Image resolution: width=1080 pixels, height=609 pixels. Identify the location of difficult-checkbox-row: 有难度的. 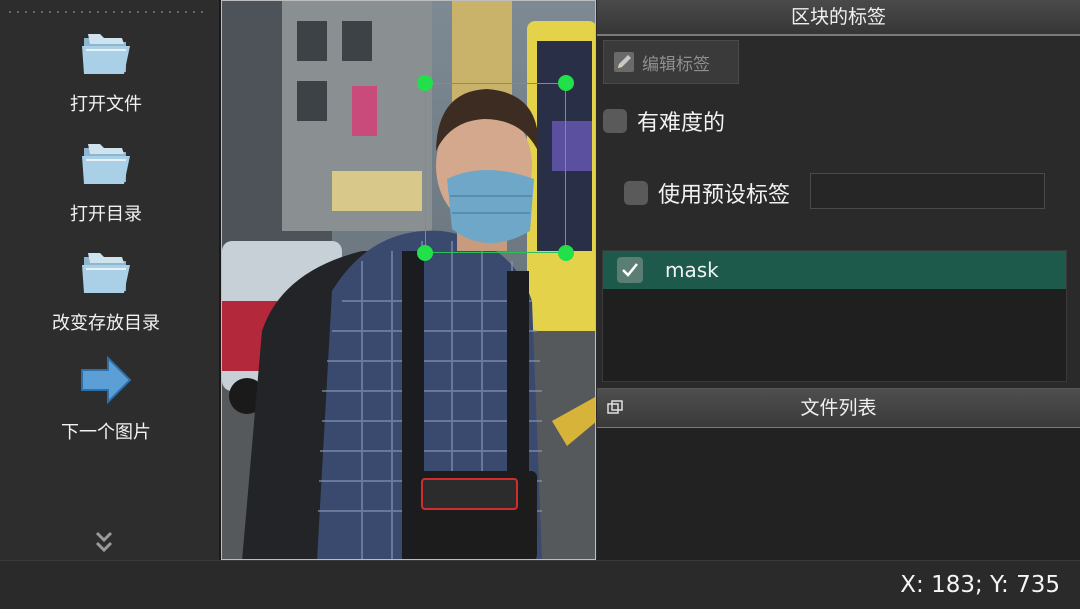
(664, 121).